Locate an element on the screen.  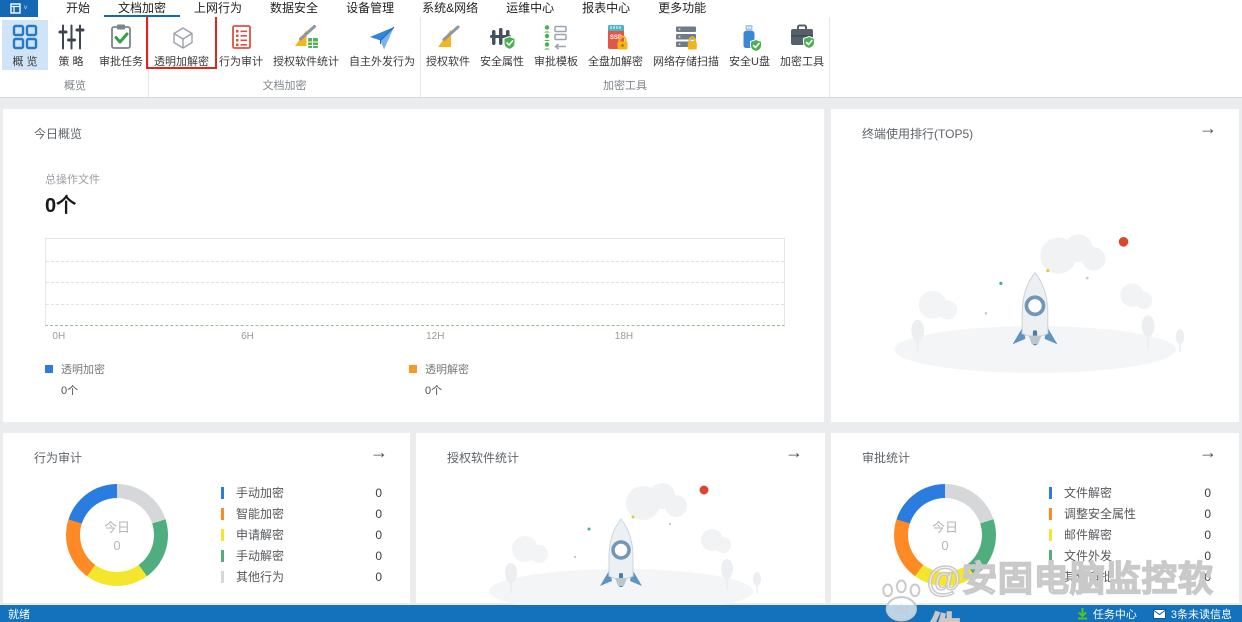
legend-row: 文件解密 0 is located at coordinates (1130, 492).